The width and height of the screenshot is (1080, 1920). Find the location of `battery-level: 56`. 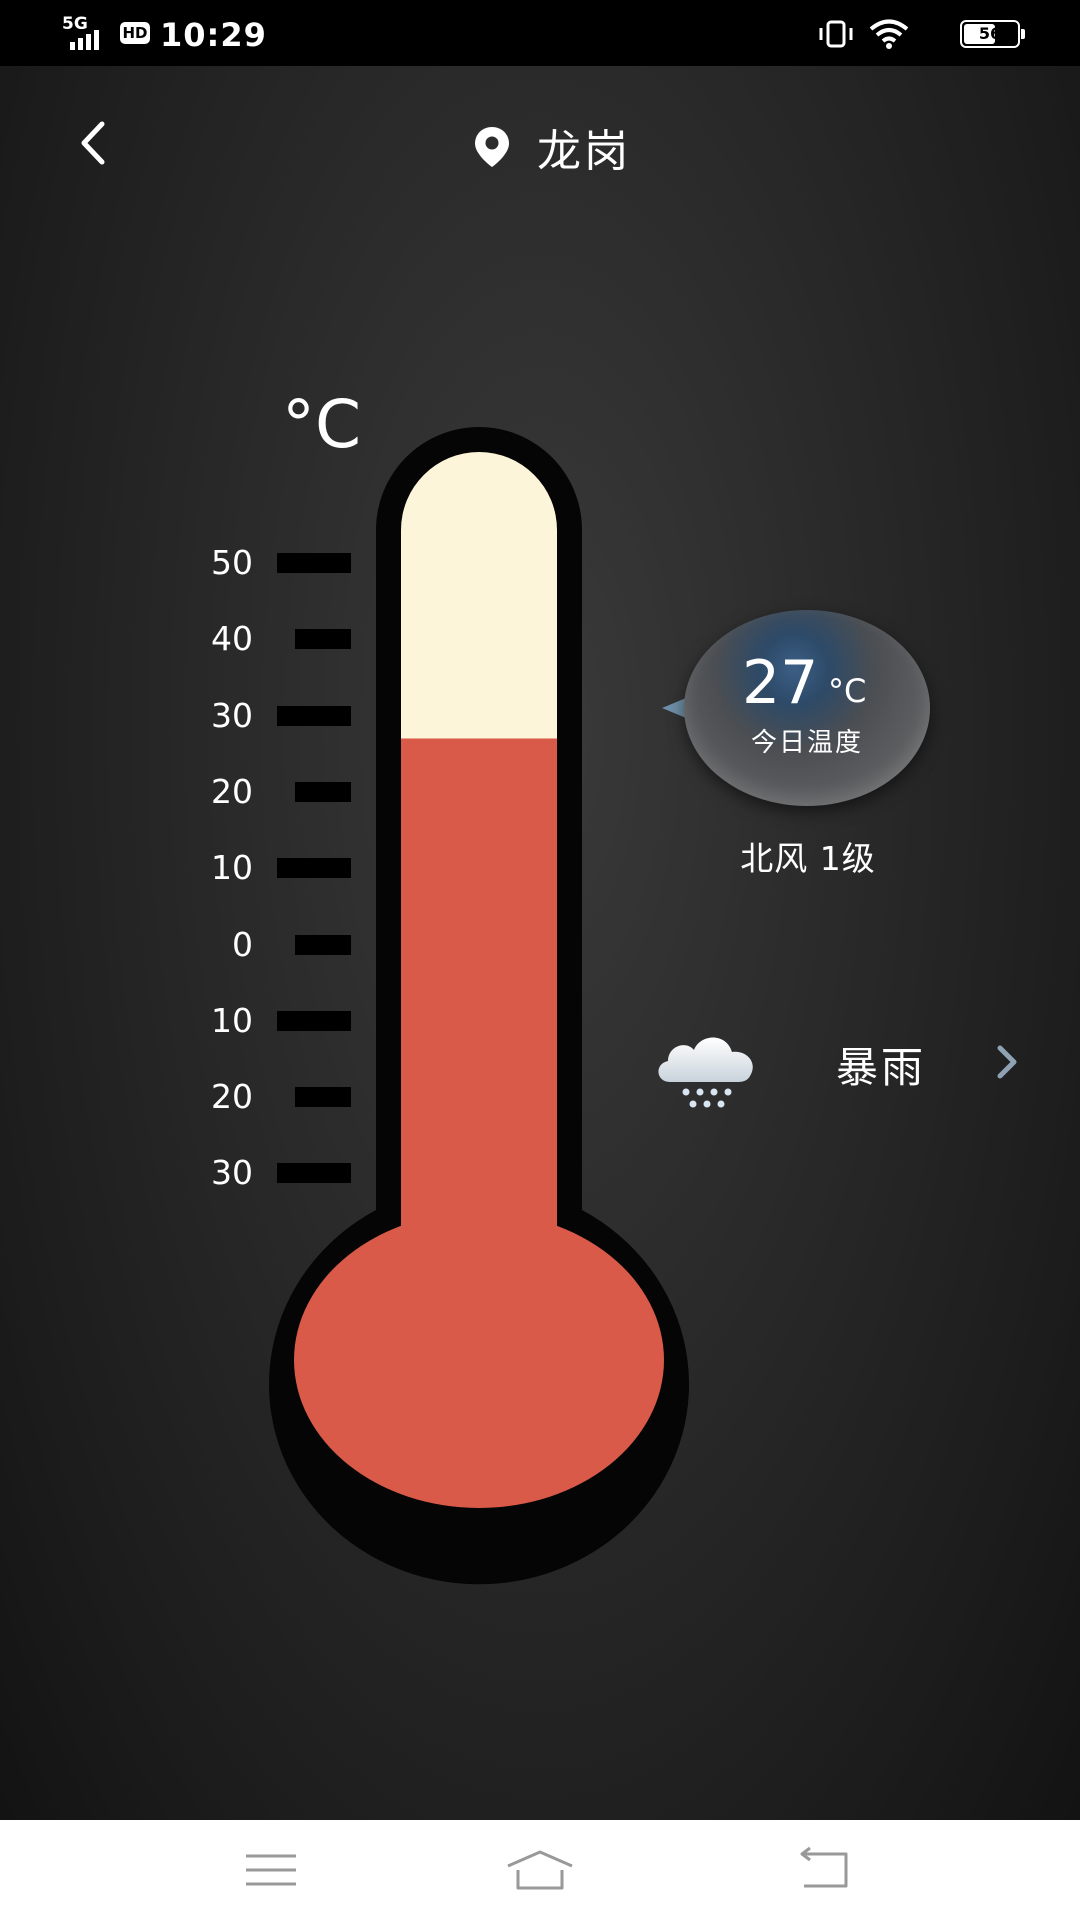

battery-level: 56 is located at coordinates (990, 33).